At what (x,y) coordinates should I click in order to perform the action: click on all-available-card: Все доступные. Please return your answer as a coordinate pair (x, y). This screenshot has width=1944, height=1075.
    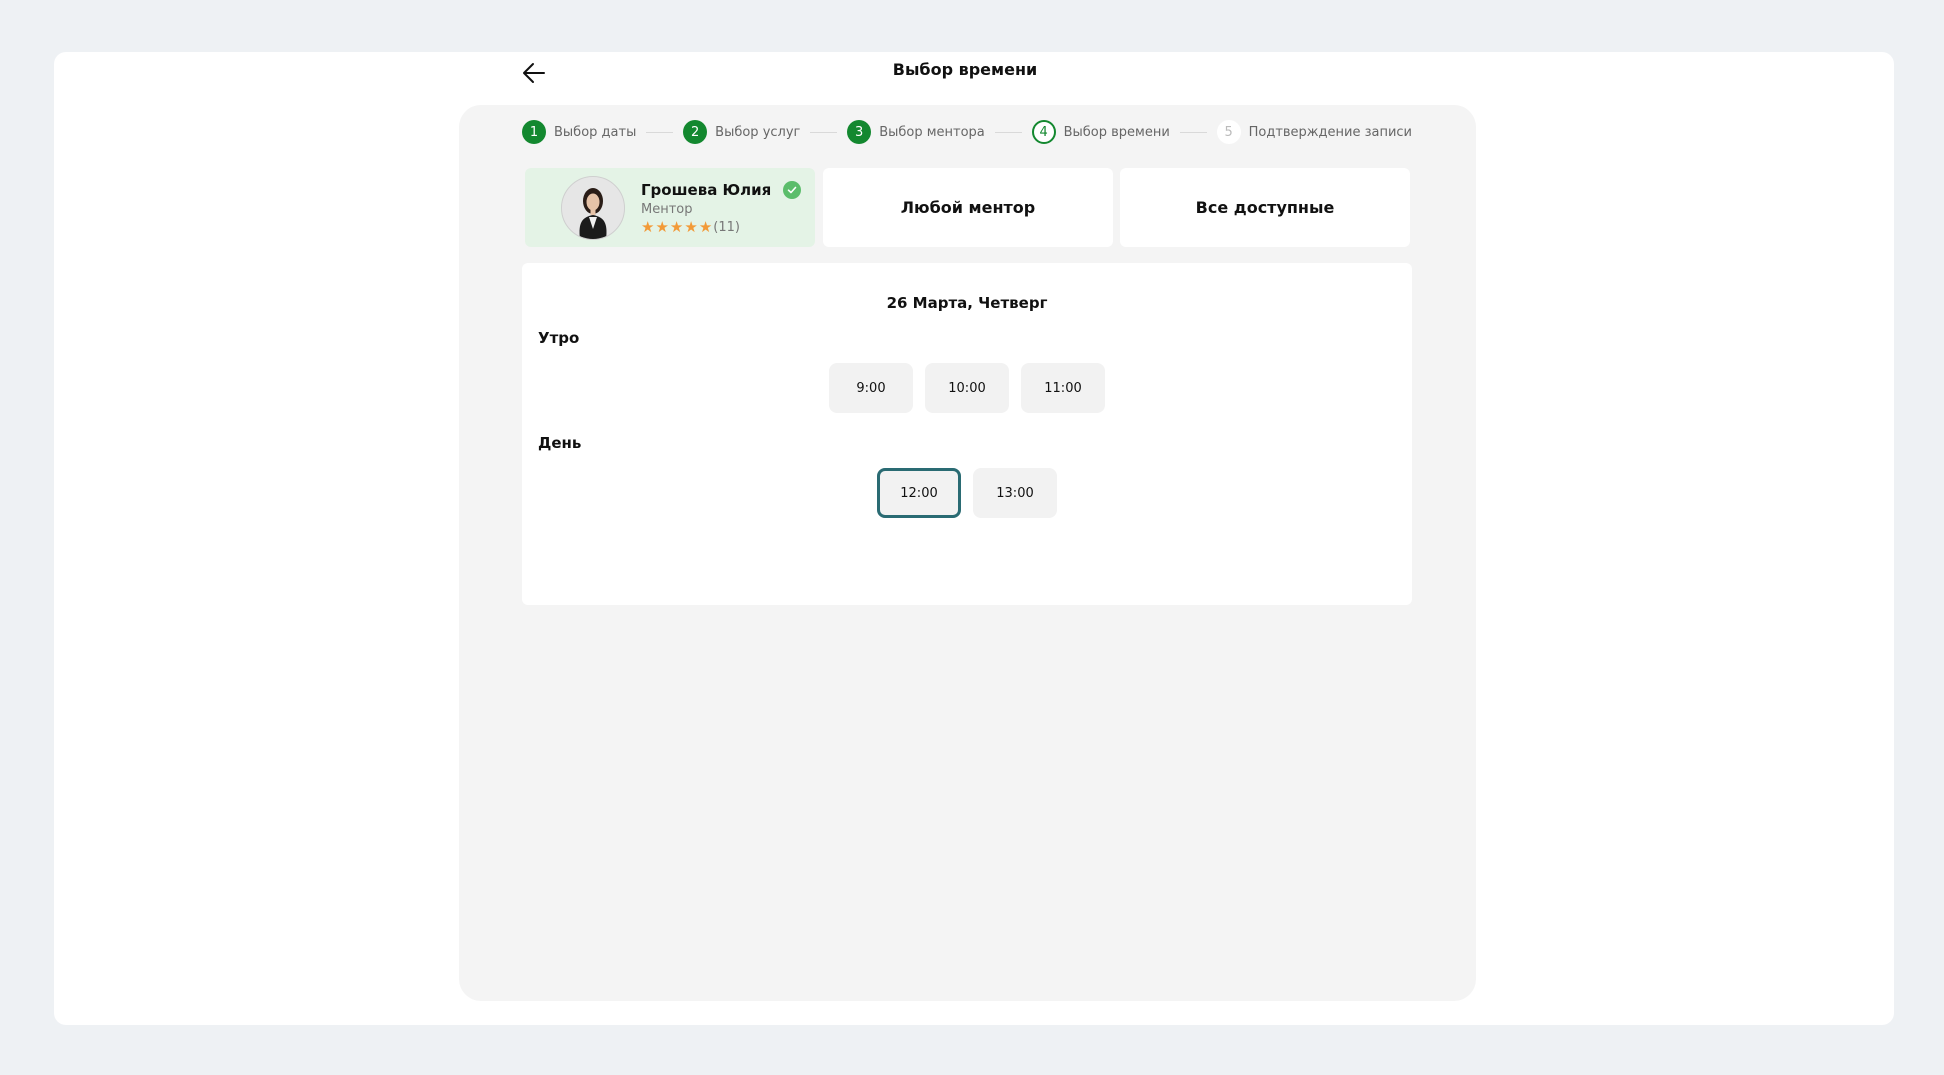
    Looking at the image, I should click on (1265, 207).